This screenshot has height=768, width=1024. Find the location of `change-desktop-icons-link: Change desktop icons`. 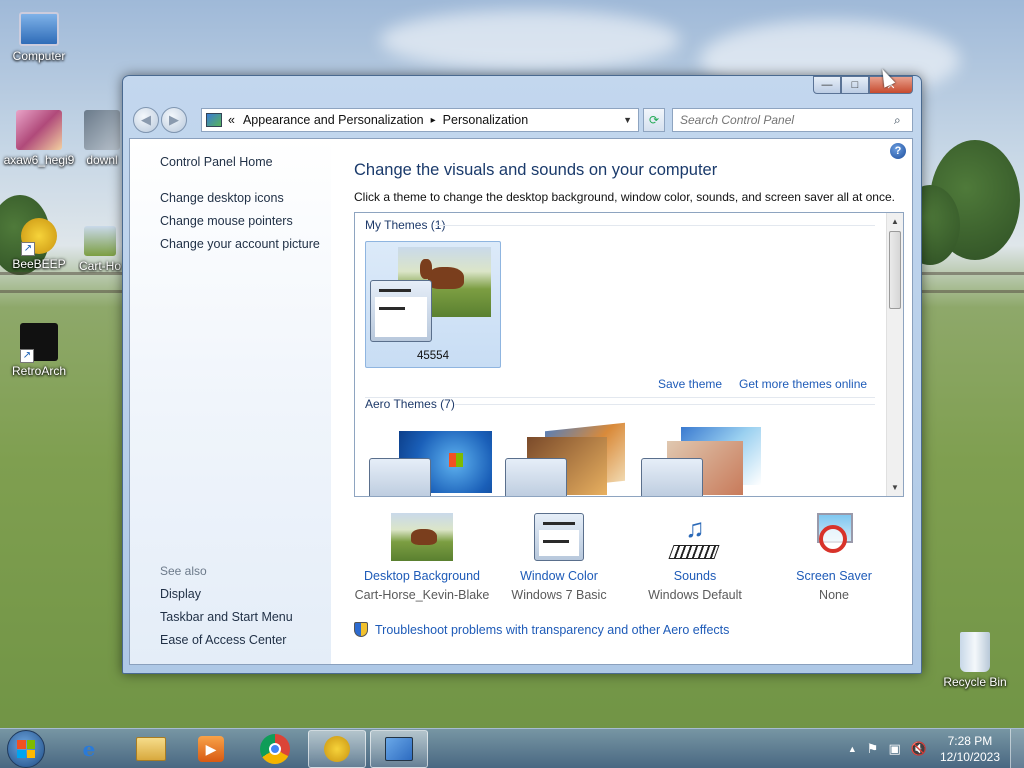

change-desktop-icons-link: Change desktop icons is located at coordinates (222, 198).